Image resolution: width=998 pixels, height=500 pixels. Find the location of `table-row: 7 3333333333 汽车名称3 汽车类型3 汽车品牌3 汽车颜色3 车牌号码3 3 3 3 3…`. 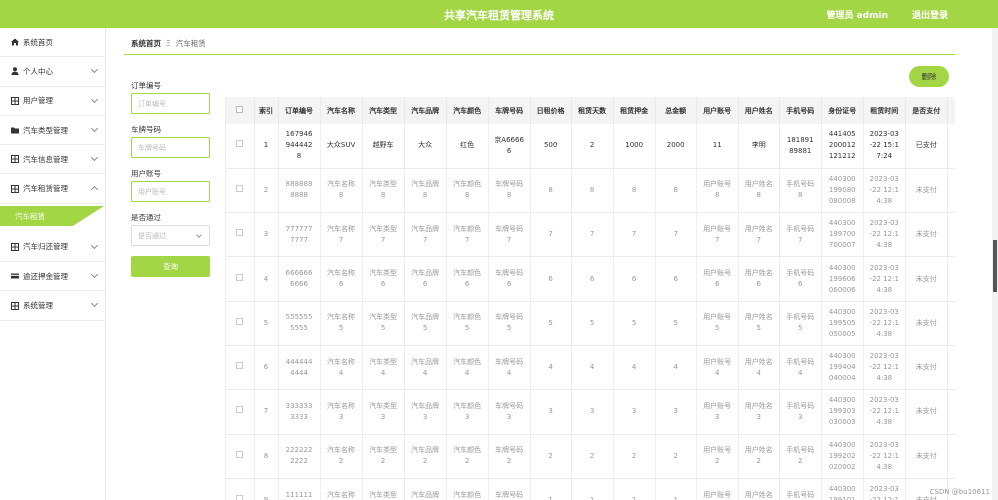

table-row: 7 3333333333 汽车名称3 汽车类型3 汽车品牌3 汽车颜色3 车牌号码3 3 3 3 3… is located at coordinates (590, 412).